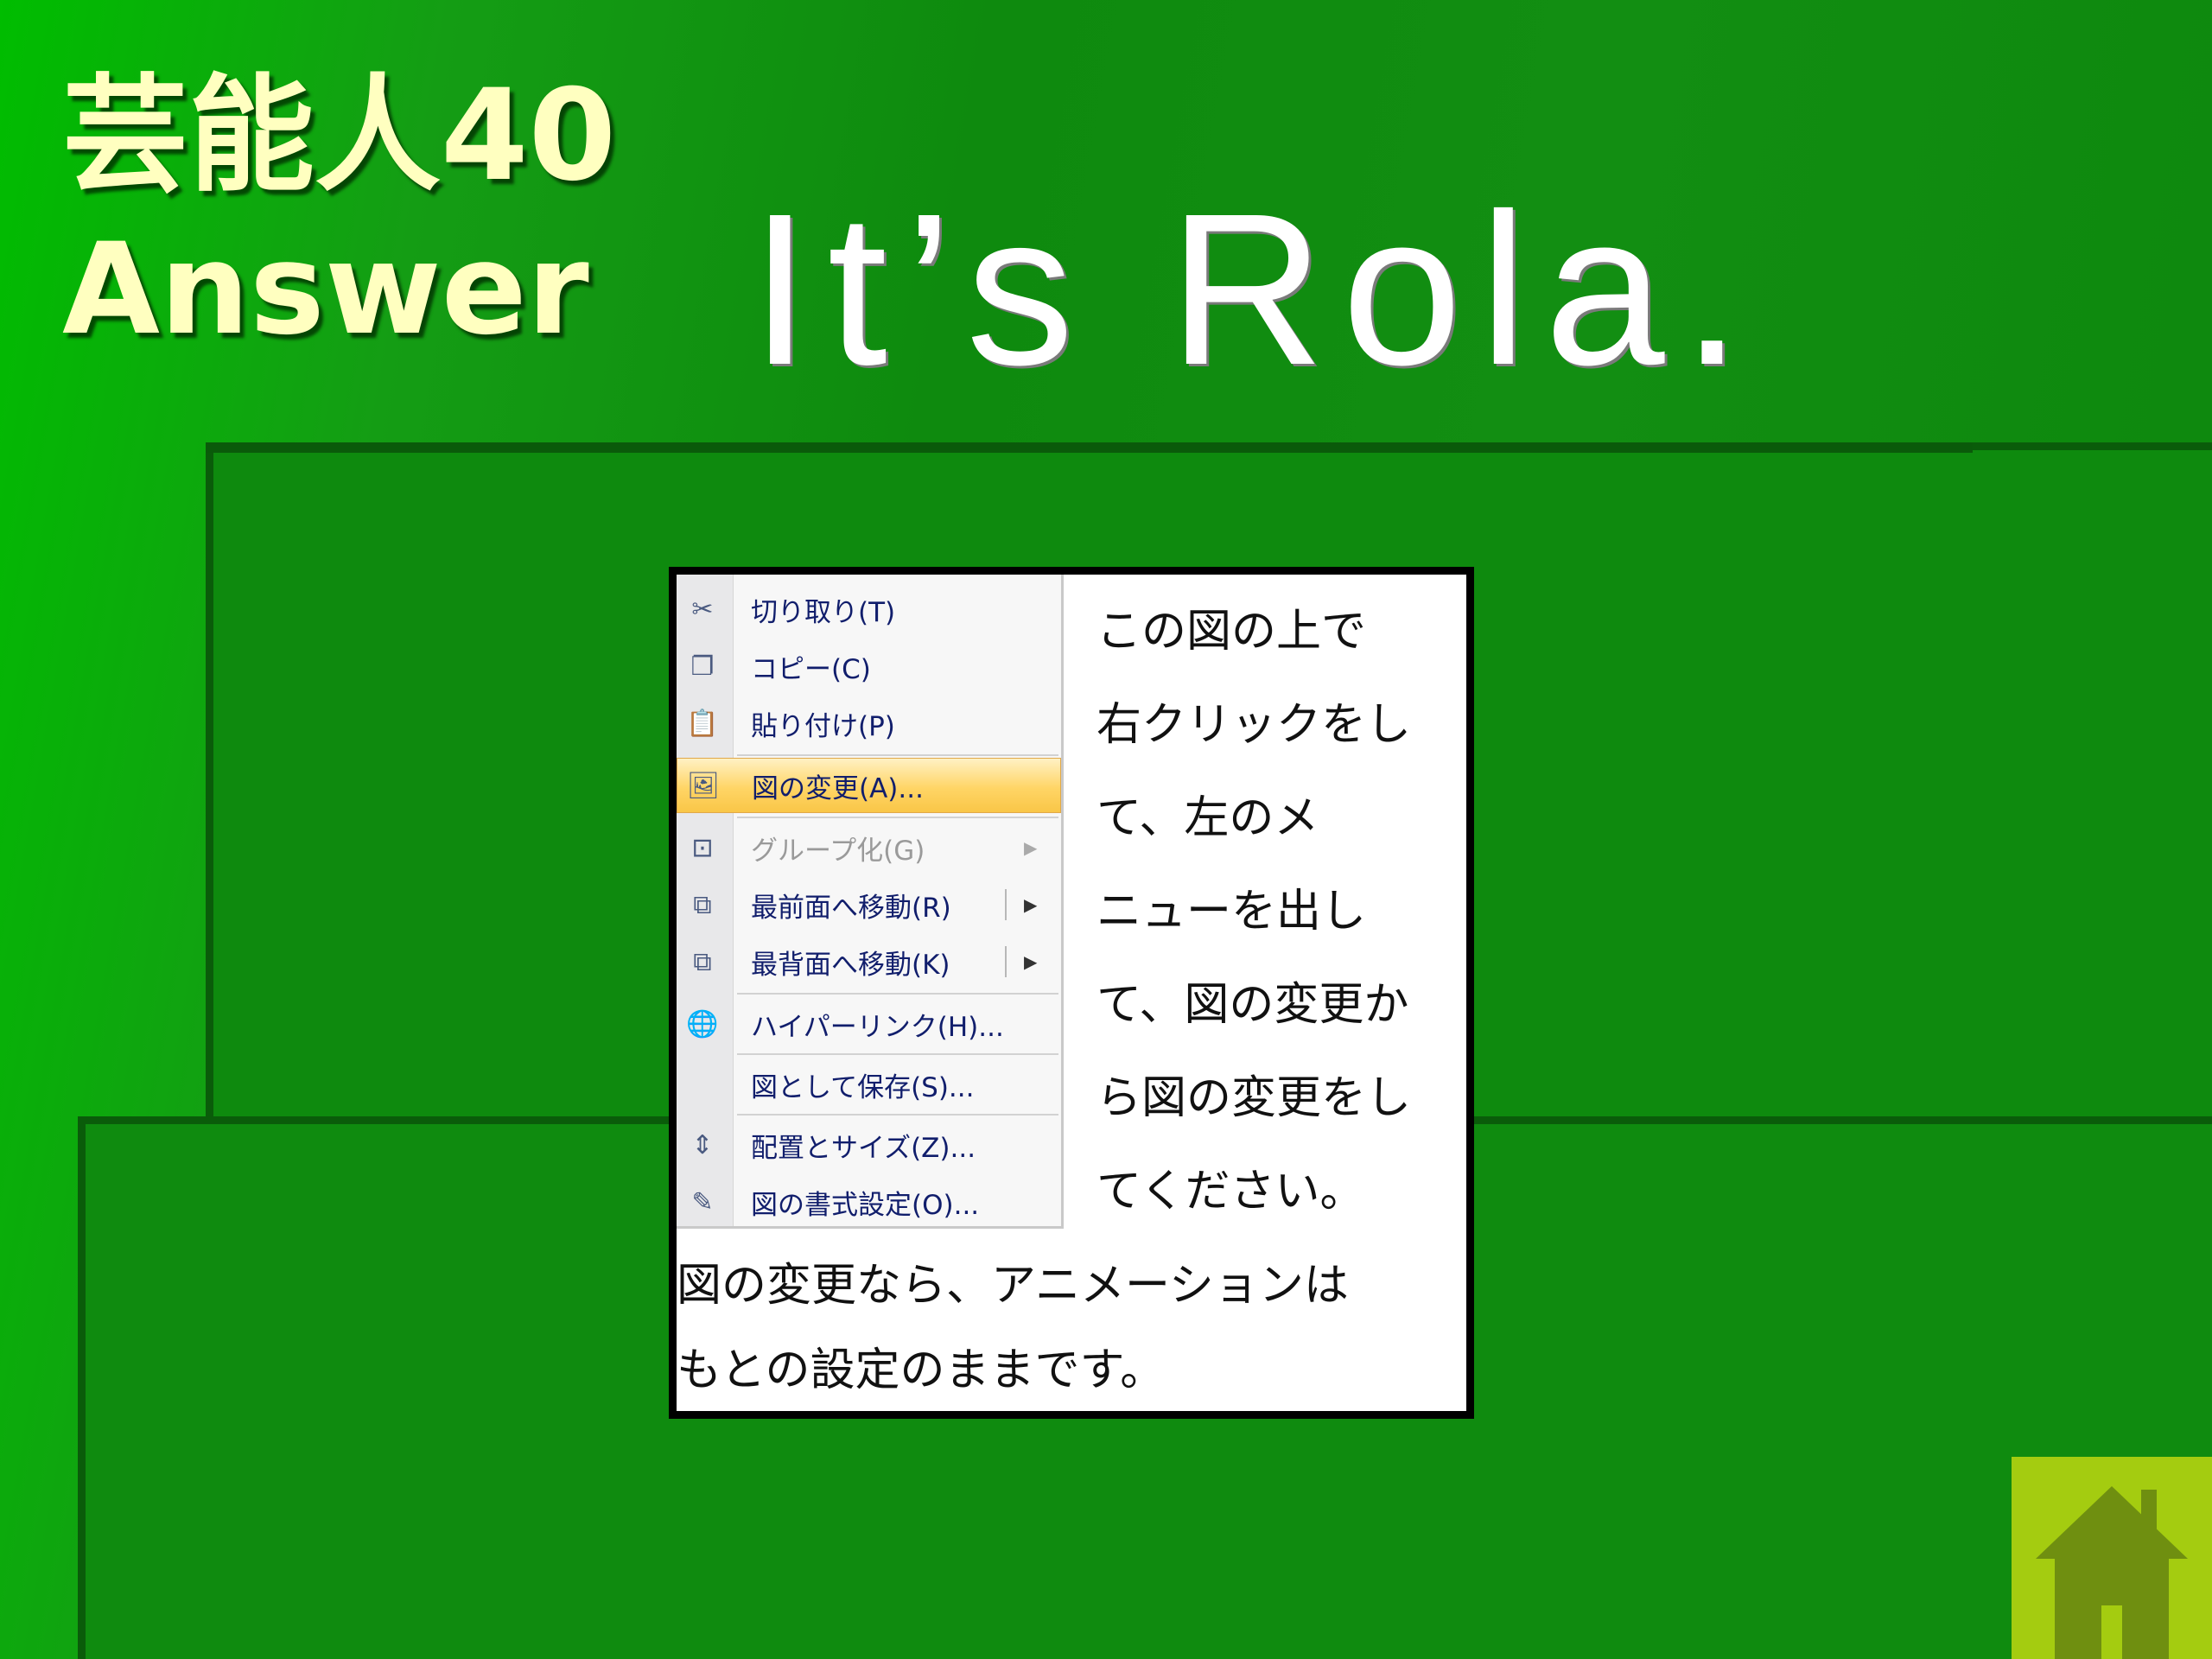 Image resolution: width=2212 pixels, height=1659 pixels. What do you see at coordinates (1013, 1286) in the screenshot?
I see `note-line: 図の変更なら、アニメーションは` at bounding box center [1013, 1286].